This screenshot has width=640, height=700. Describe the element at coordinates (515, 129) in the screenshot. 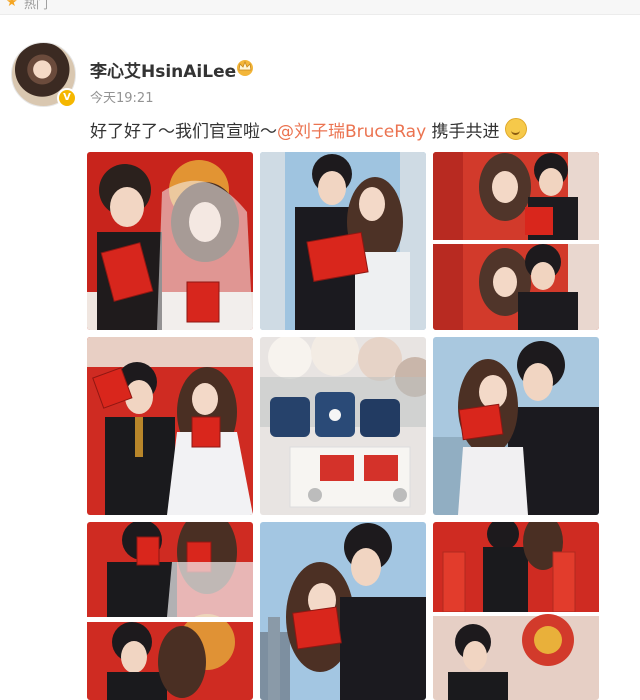

I see `smile-emoji-icon` at that location.